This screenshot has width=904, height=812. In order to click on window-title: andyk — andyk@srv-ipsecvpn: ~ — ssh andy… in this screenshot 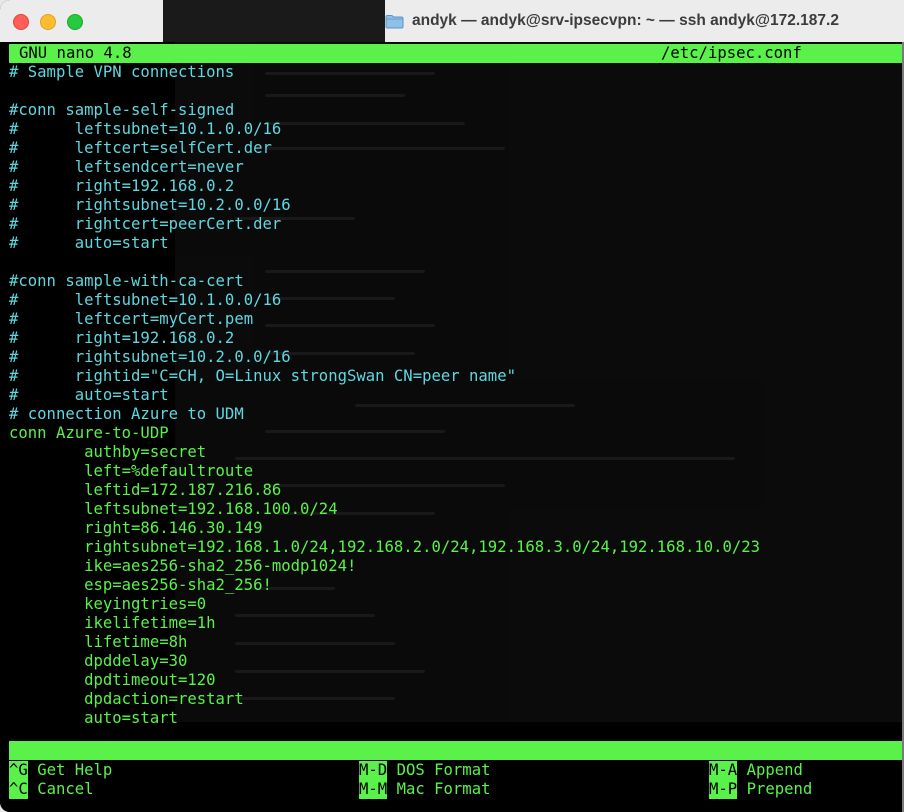, I will do `click(625, 20)`.